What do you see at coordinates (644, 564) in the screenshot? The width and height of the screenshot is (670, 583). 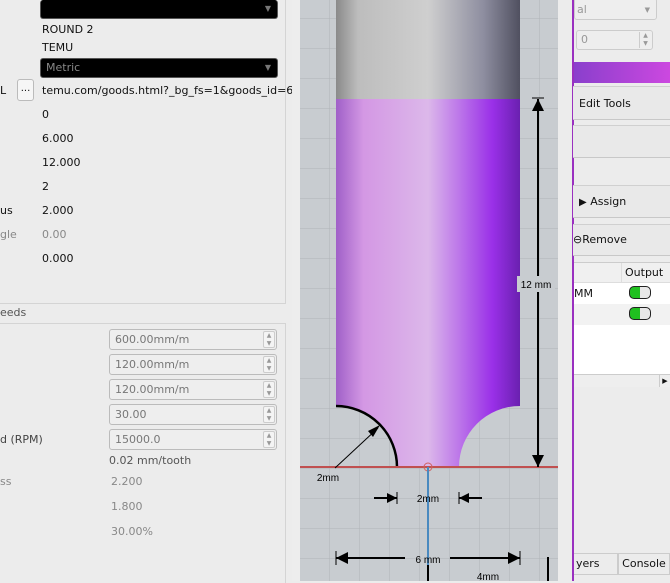 I see `tab-console: Console` at bounding box center [644, 564].